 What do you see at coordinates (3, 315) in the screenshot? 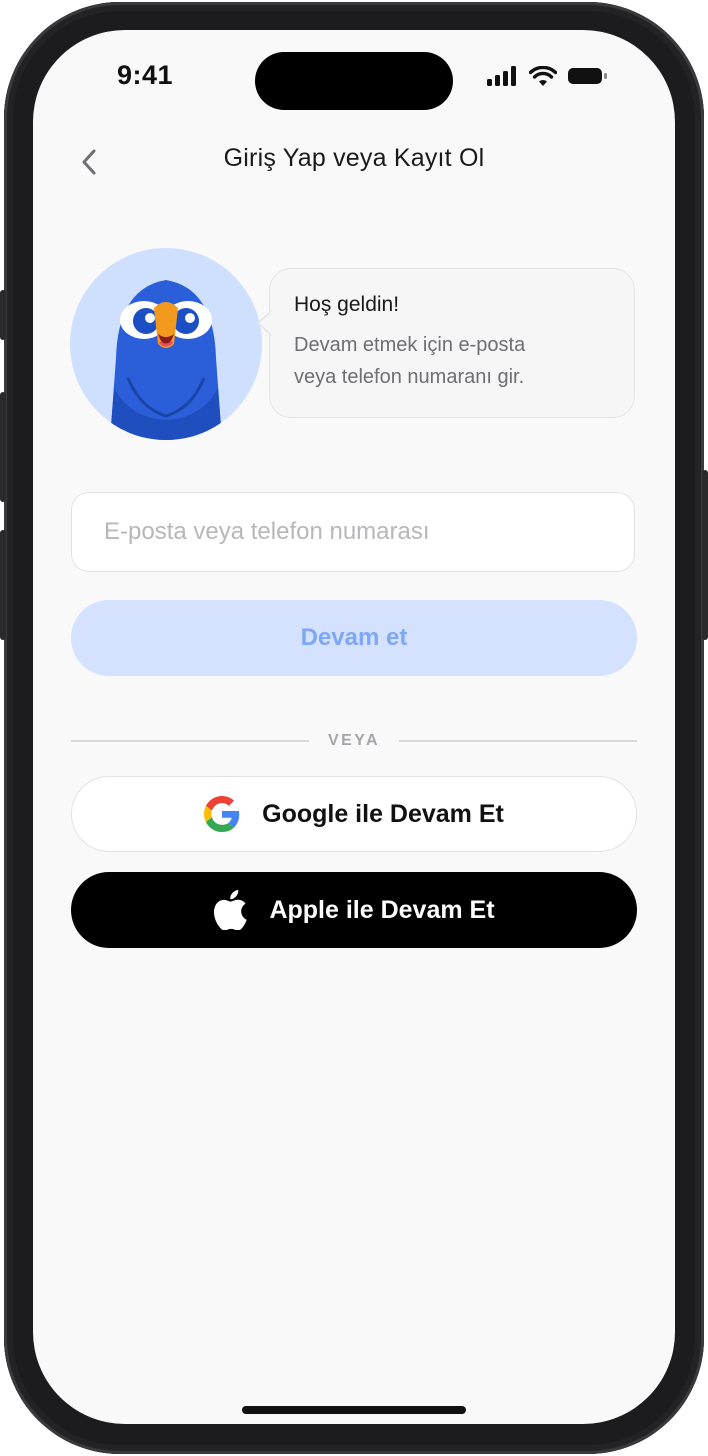
I see `phone-action-button` at bounding box center [3, 315].